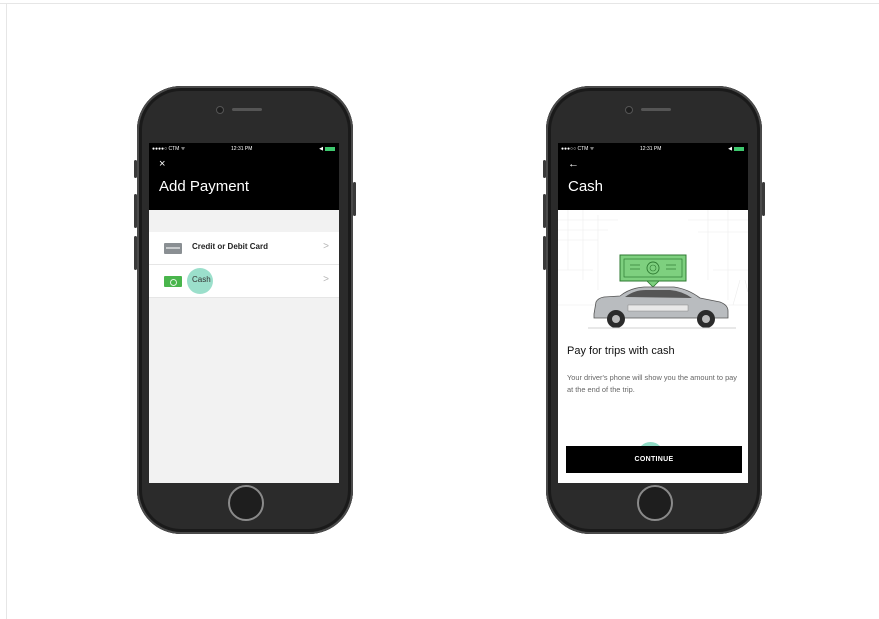 This screenshot has height=619, width=879. I want to click on close-icon: ×, so click(162, 164).